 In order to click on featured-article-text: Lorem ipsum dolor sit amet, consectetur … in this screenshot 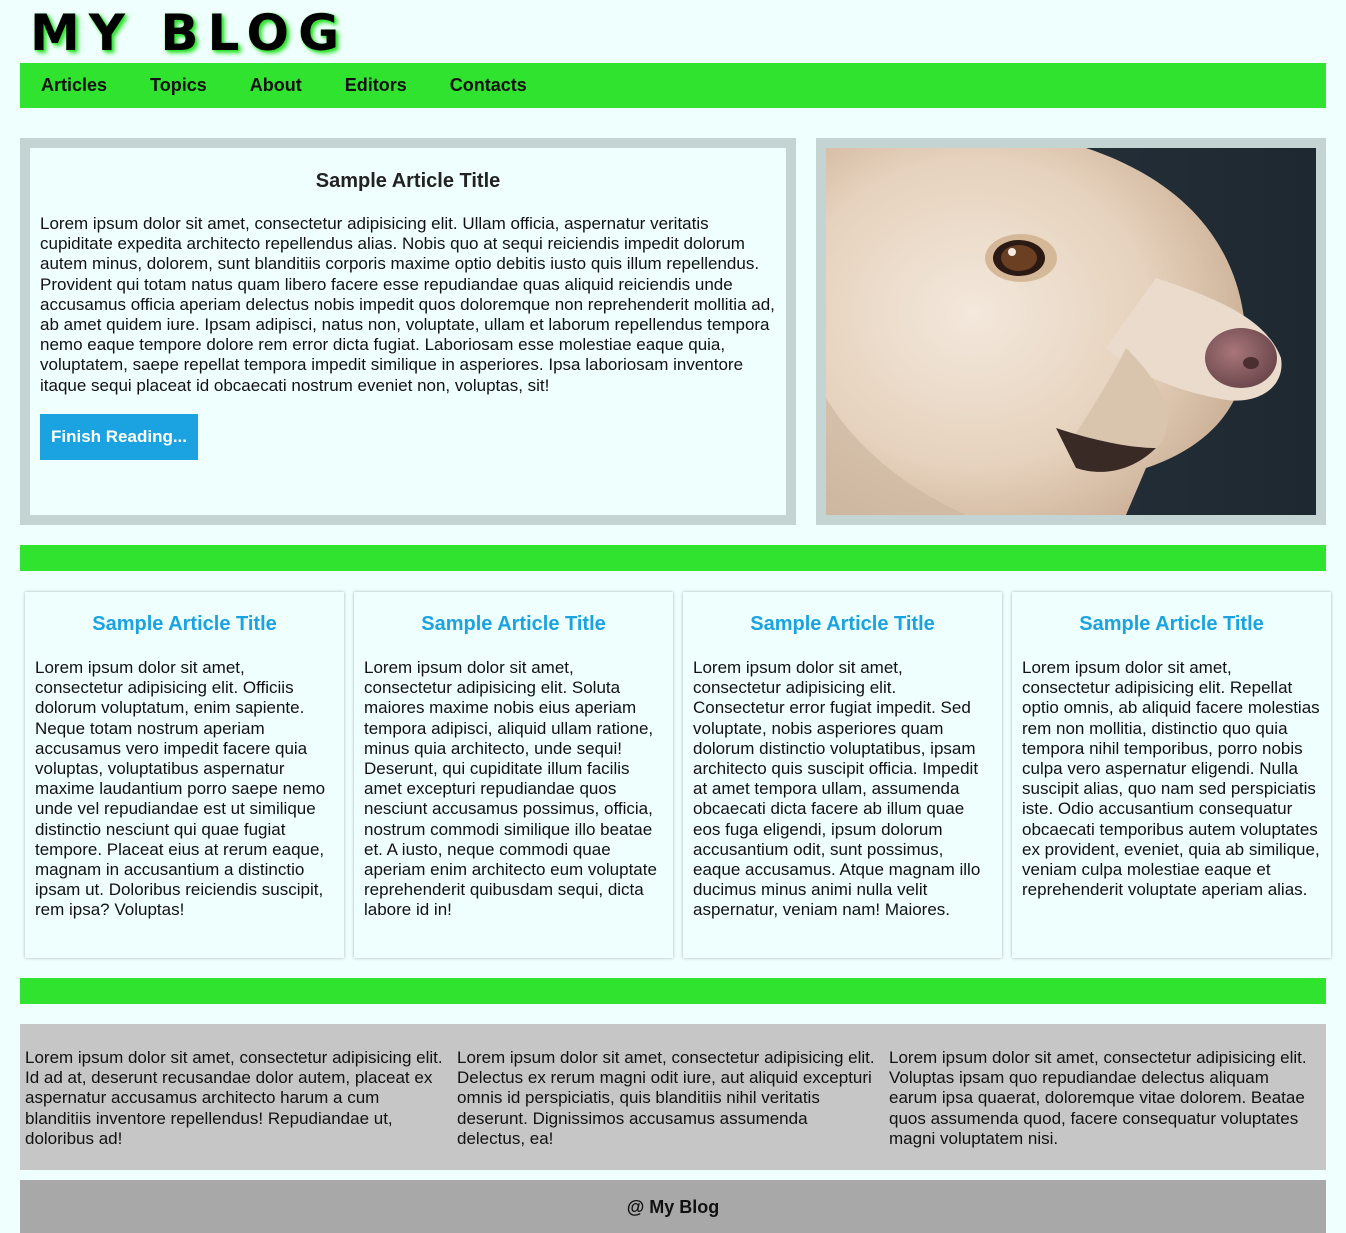, I will do `click(407, 304)`.